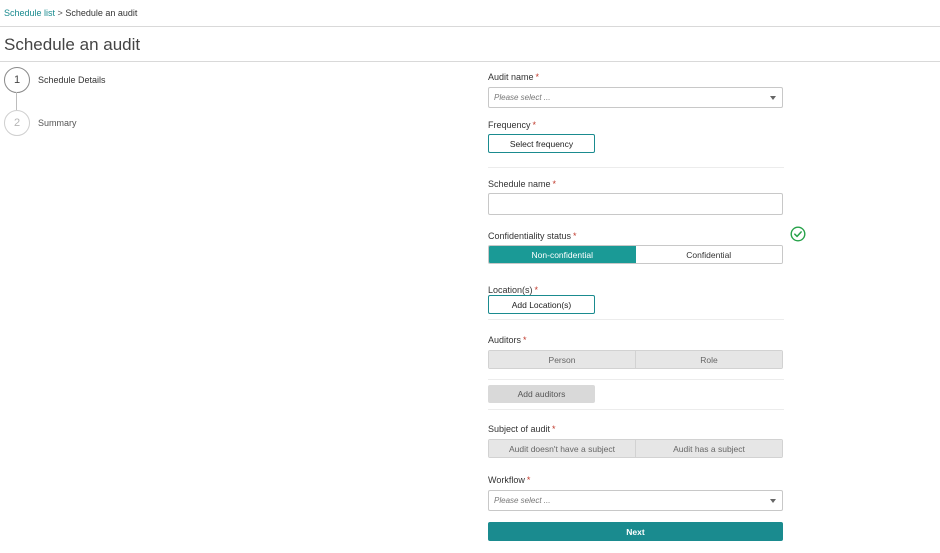 The height and width of the screenshot is (553, 940). Describe the element at coordinates (541, 143) in the screenshot. I see `select-frequency-button: Select frequency` at that location.